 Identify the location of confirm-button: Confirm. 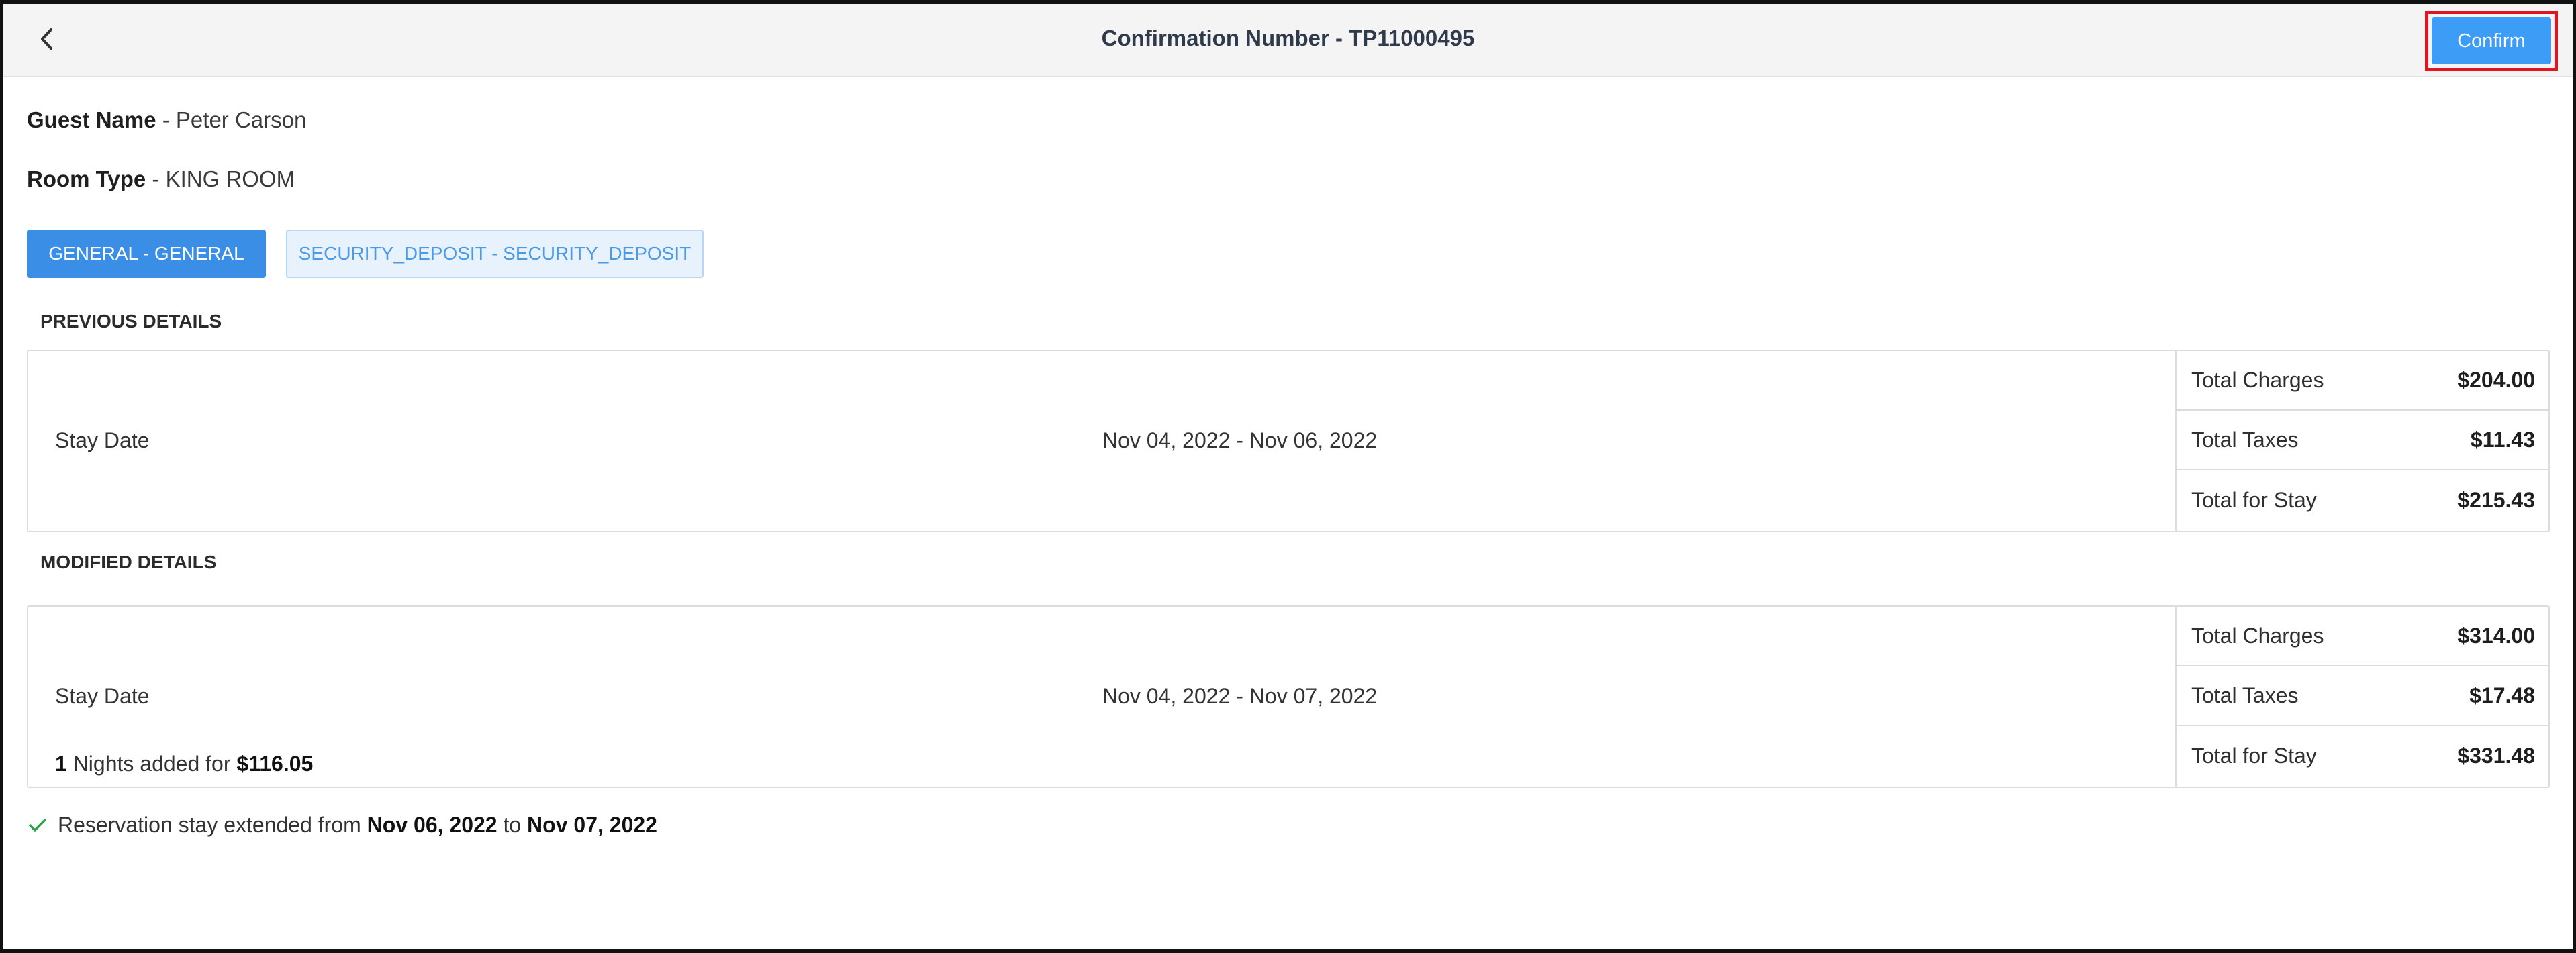
(2491, 40).